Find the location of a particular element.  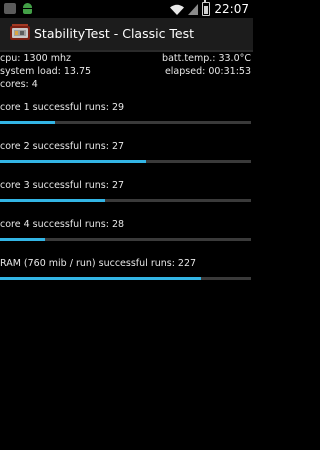

battery-icon is located at coordinates (206, 8).